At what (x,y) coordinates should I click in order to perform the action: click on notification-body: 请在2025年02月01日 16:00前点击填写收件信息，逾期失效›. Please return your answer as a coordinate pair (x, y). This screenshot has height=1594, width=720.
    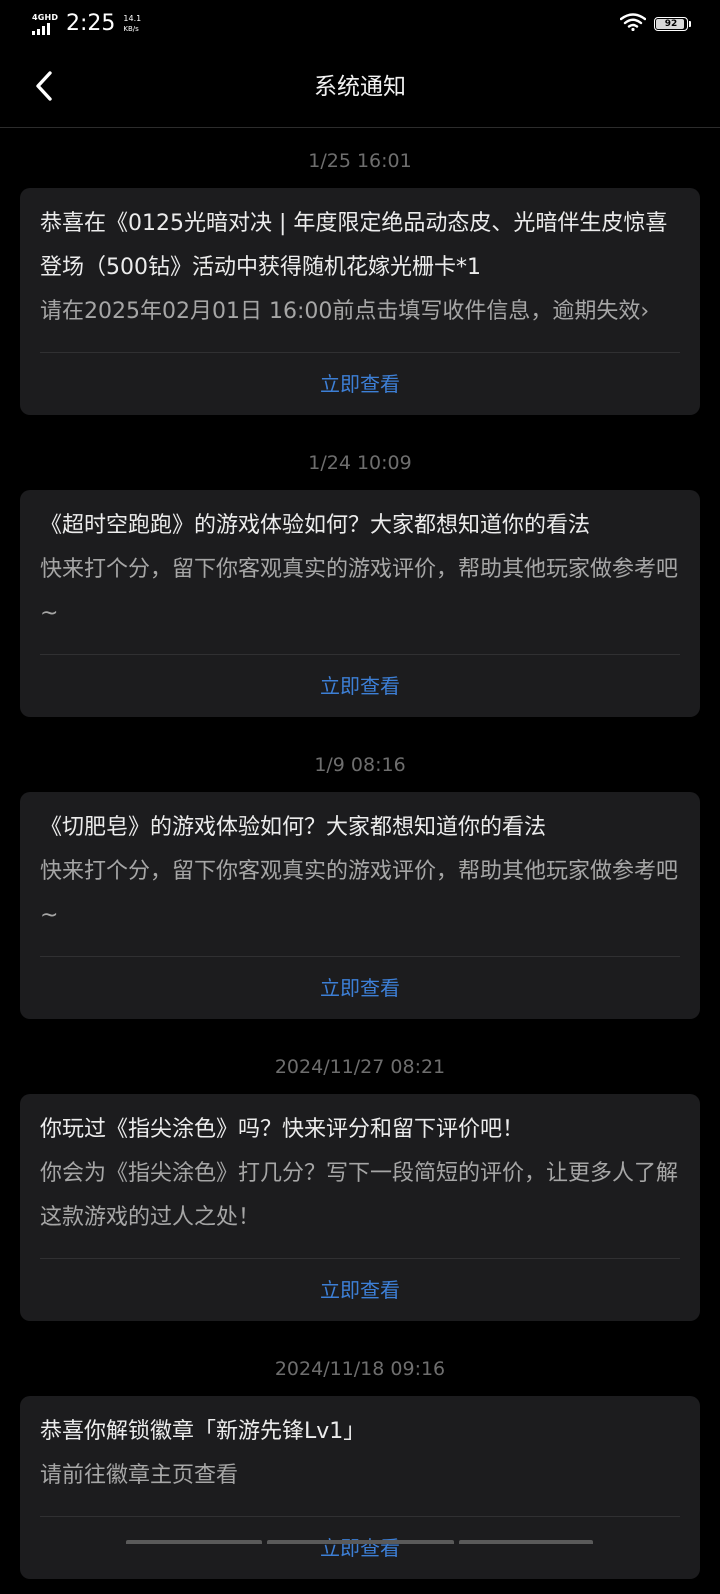
    Looking at the image, I should click on (360, 312).